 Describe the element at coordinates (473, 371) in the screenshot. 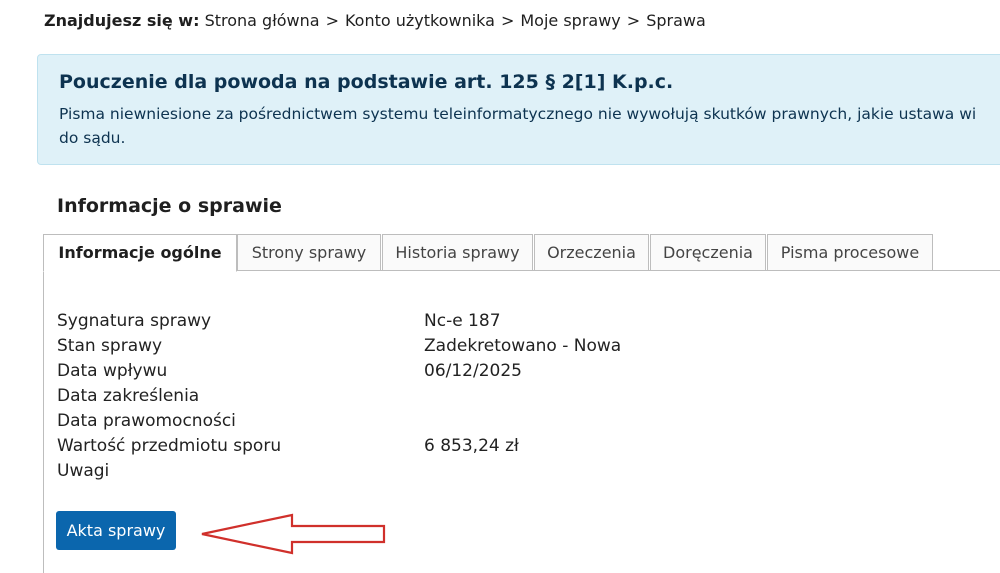

I see `detail-value-filing-date: 06/12/2025` at that location.